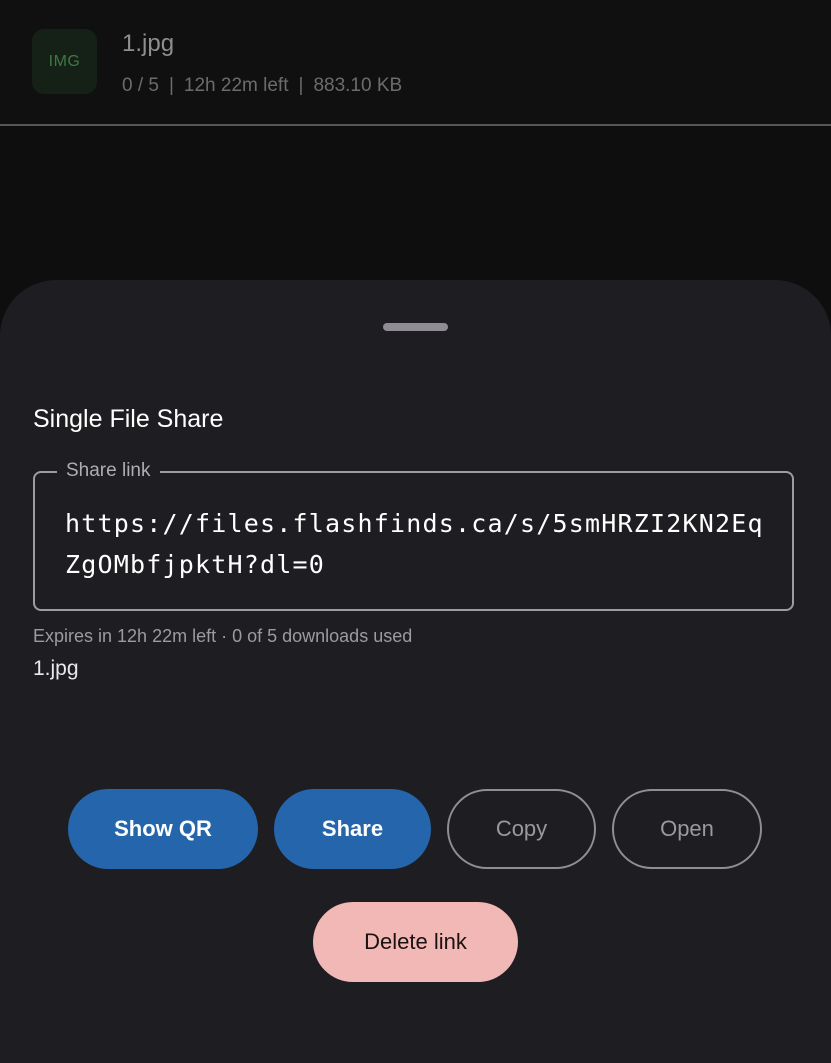  Describe the element at coordinates (108, 471) in the screenshot. I see `share-link-label: Share link` at that location.